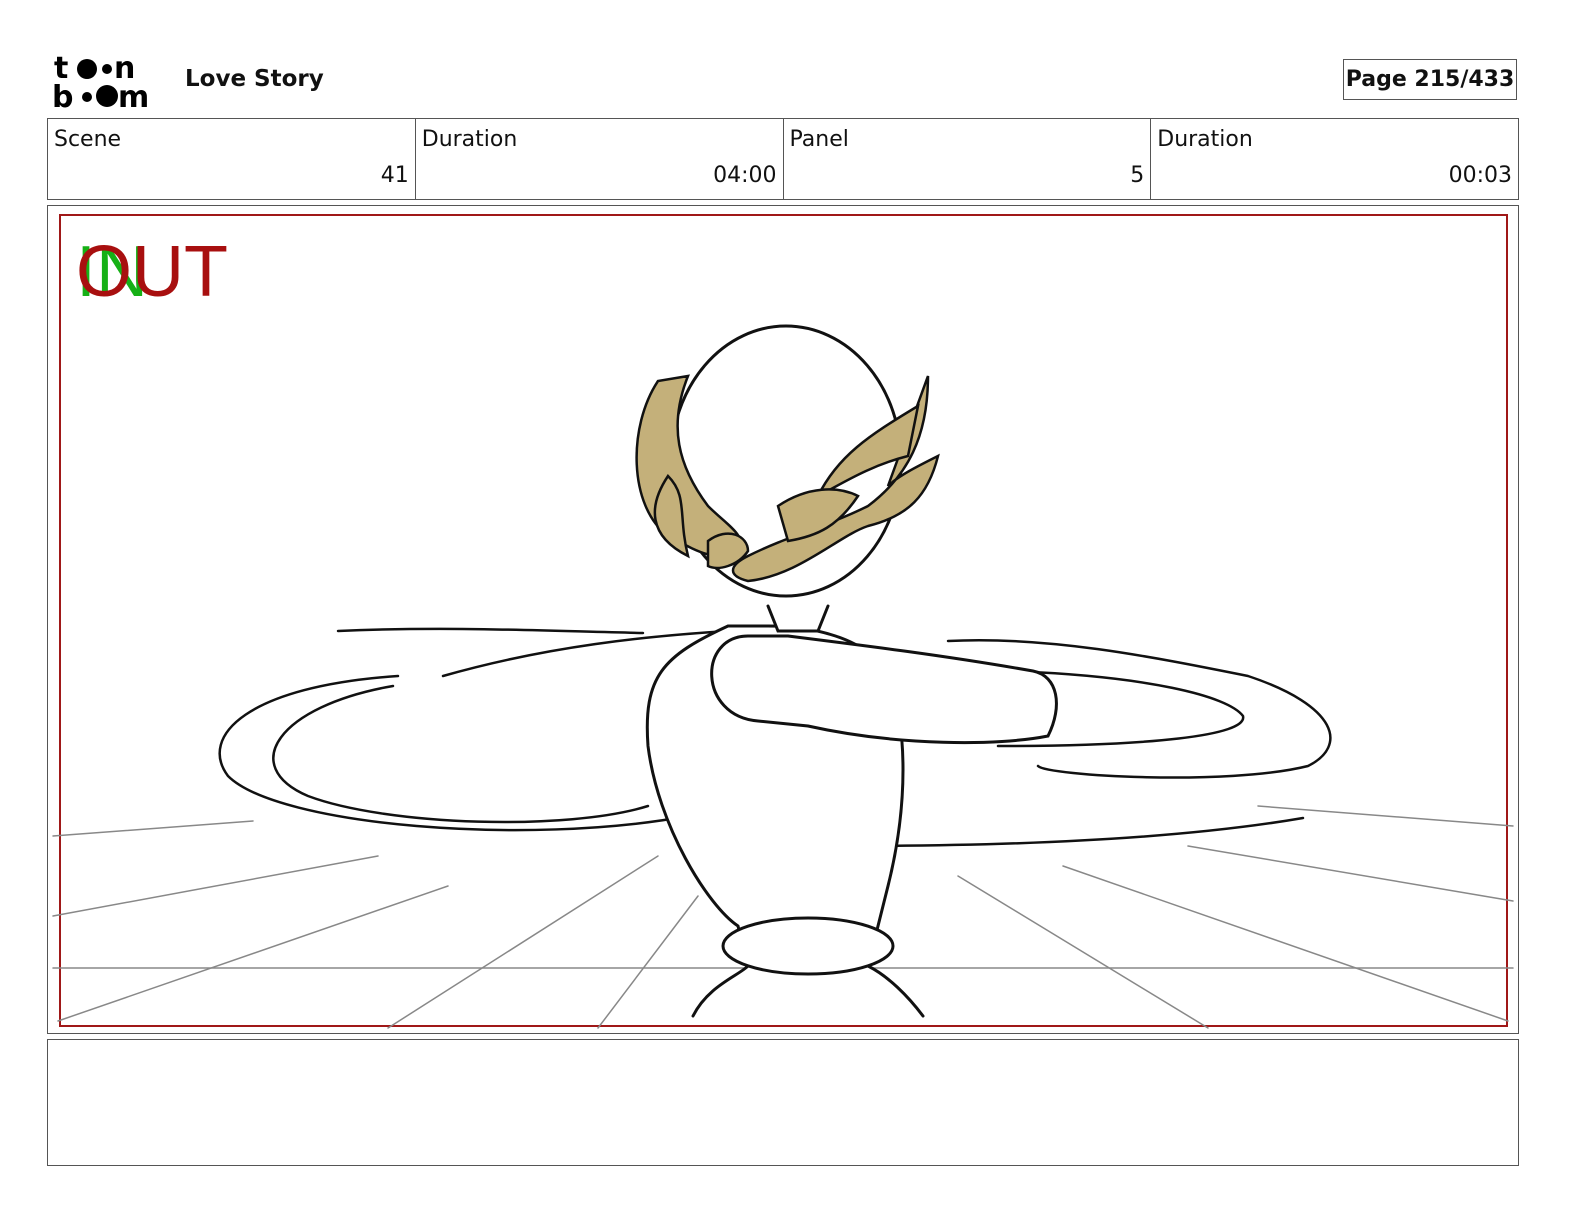  What do you see at coordinates (819, 139) in the screenshot?
I see `panel-label: Panel` at bounding box center [819, 139].